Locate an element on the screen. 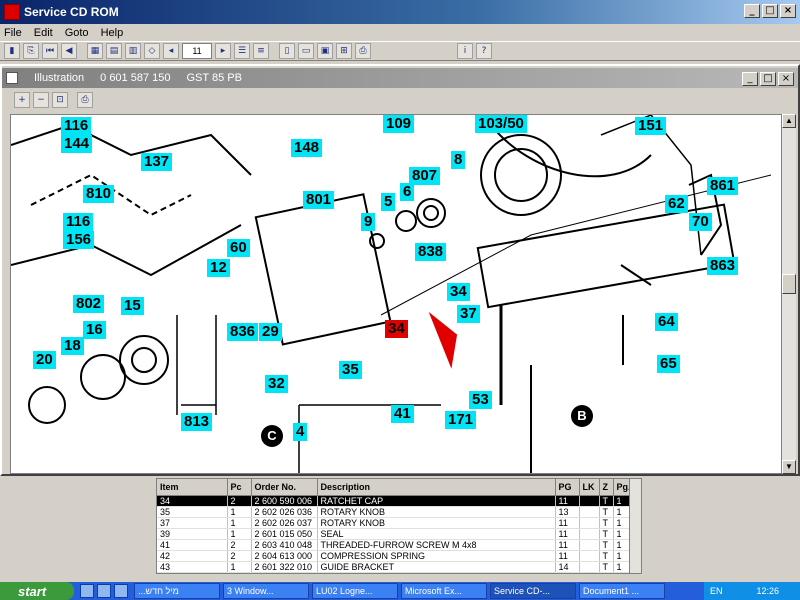  start-button: start is located at coordinates (37, 591).